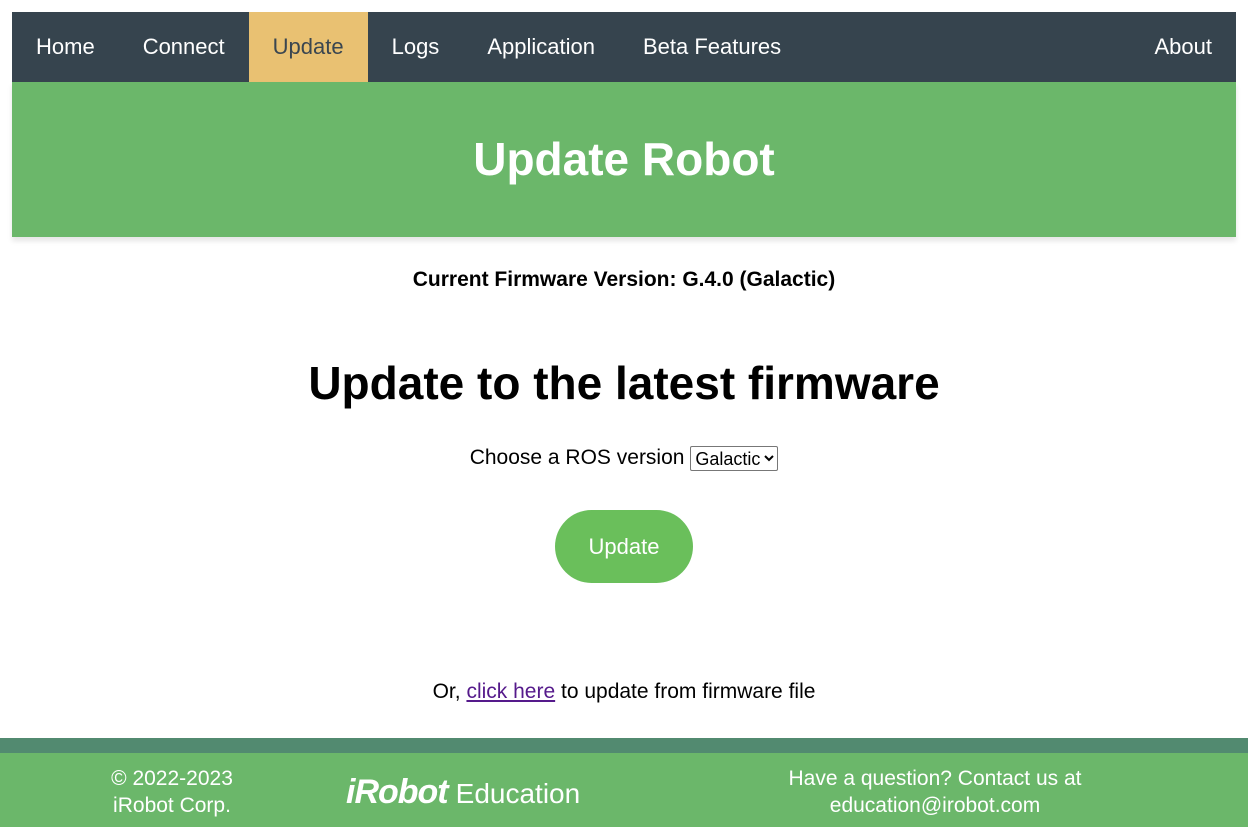 The height and width of the screenshot is (827, 1248). I want to click on copyright-years: © 2022-2023, so click(172, 778).